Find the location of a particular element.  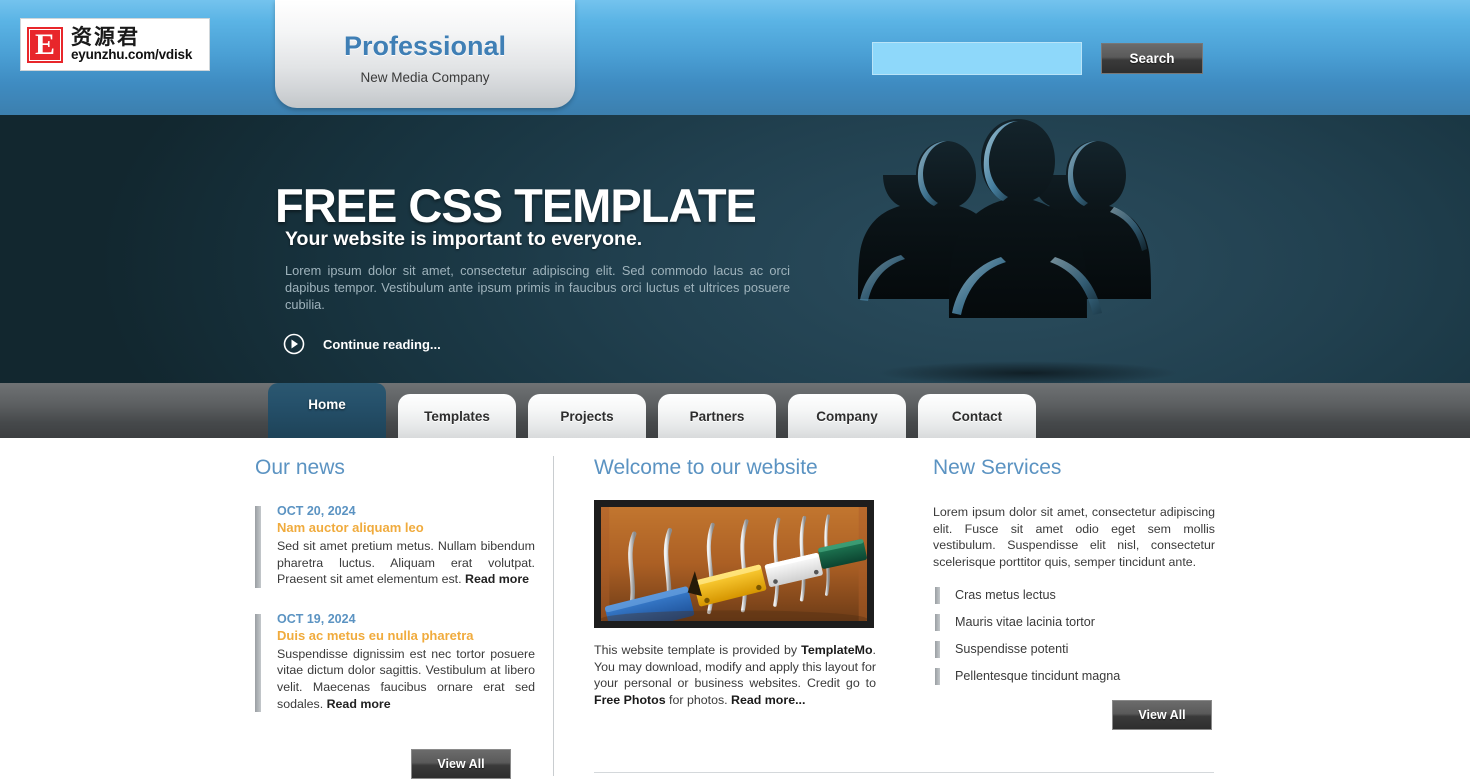

nav-label: Contact is located at coordinates (977, 416).